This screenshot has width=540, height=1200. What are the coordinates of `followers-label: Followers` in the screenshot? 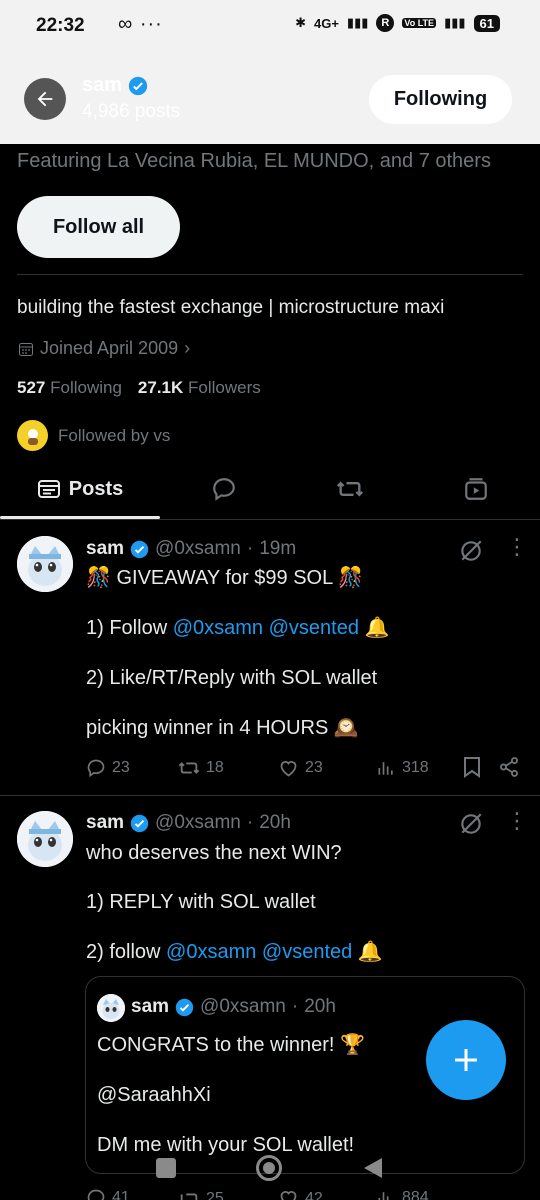 It's located at (224, 387).